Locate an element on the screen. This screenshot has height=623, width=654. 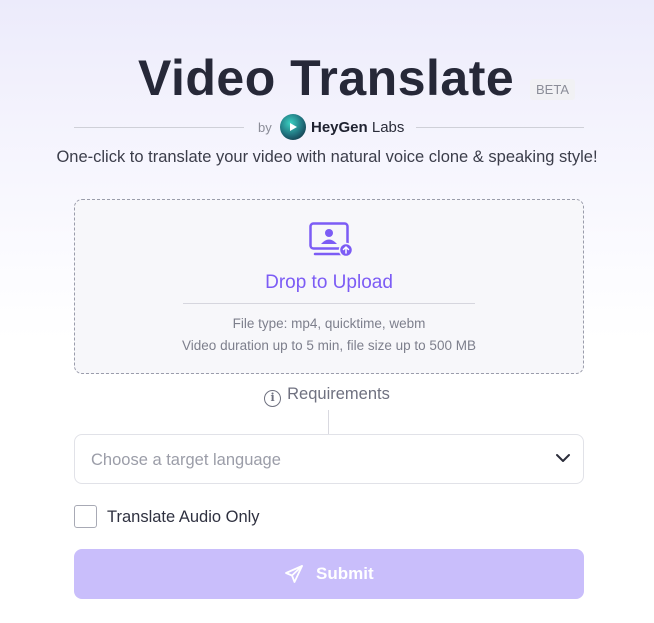
upload-divider is located at coordinates (329, 303).